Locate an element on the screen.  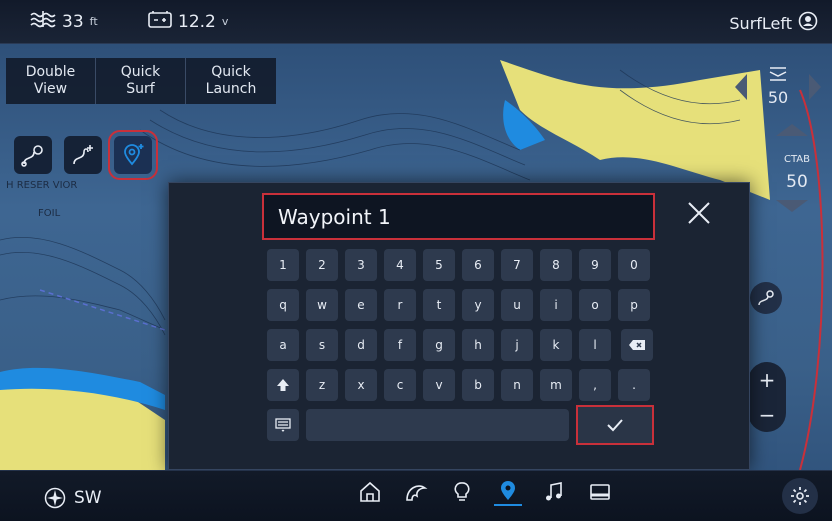
nav-surf-button is located at coordinates (416, 492).